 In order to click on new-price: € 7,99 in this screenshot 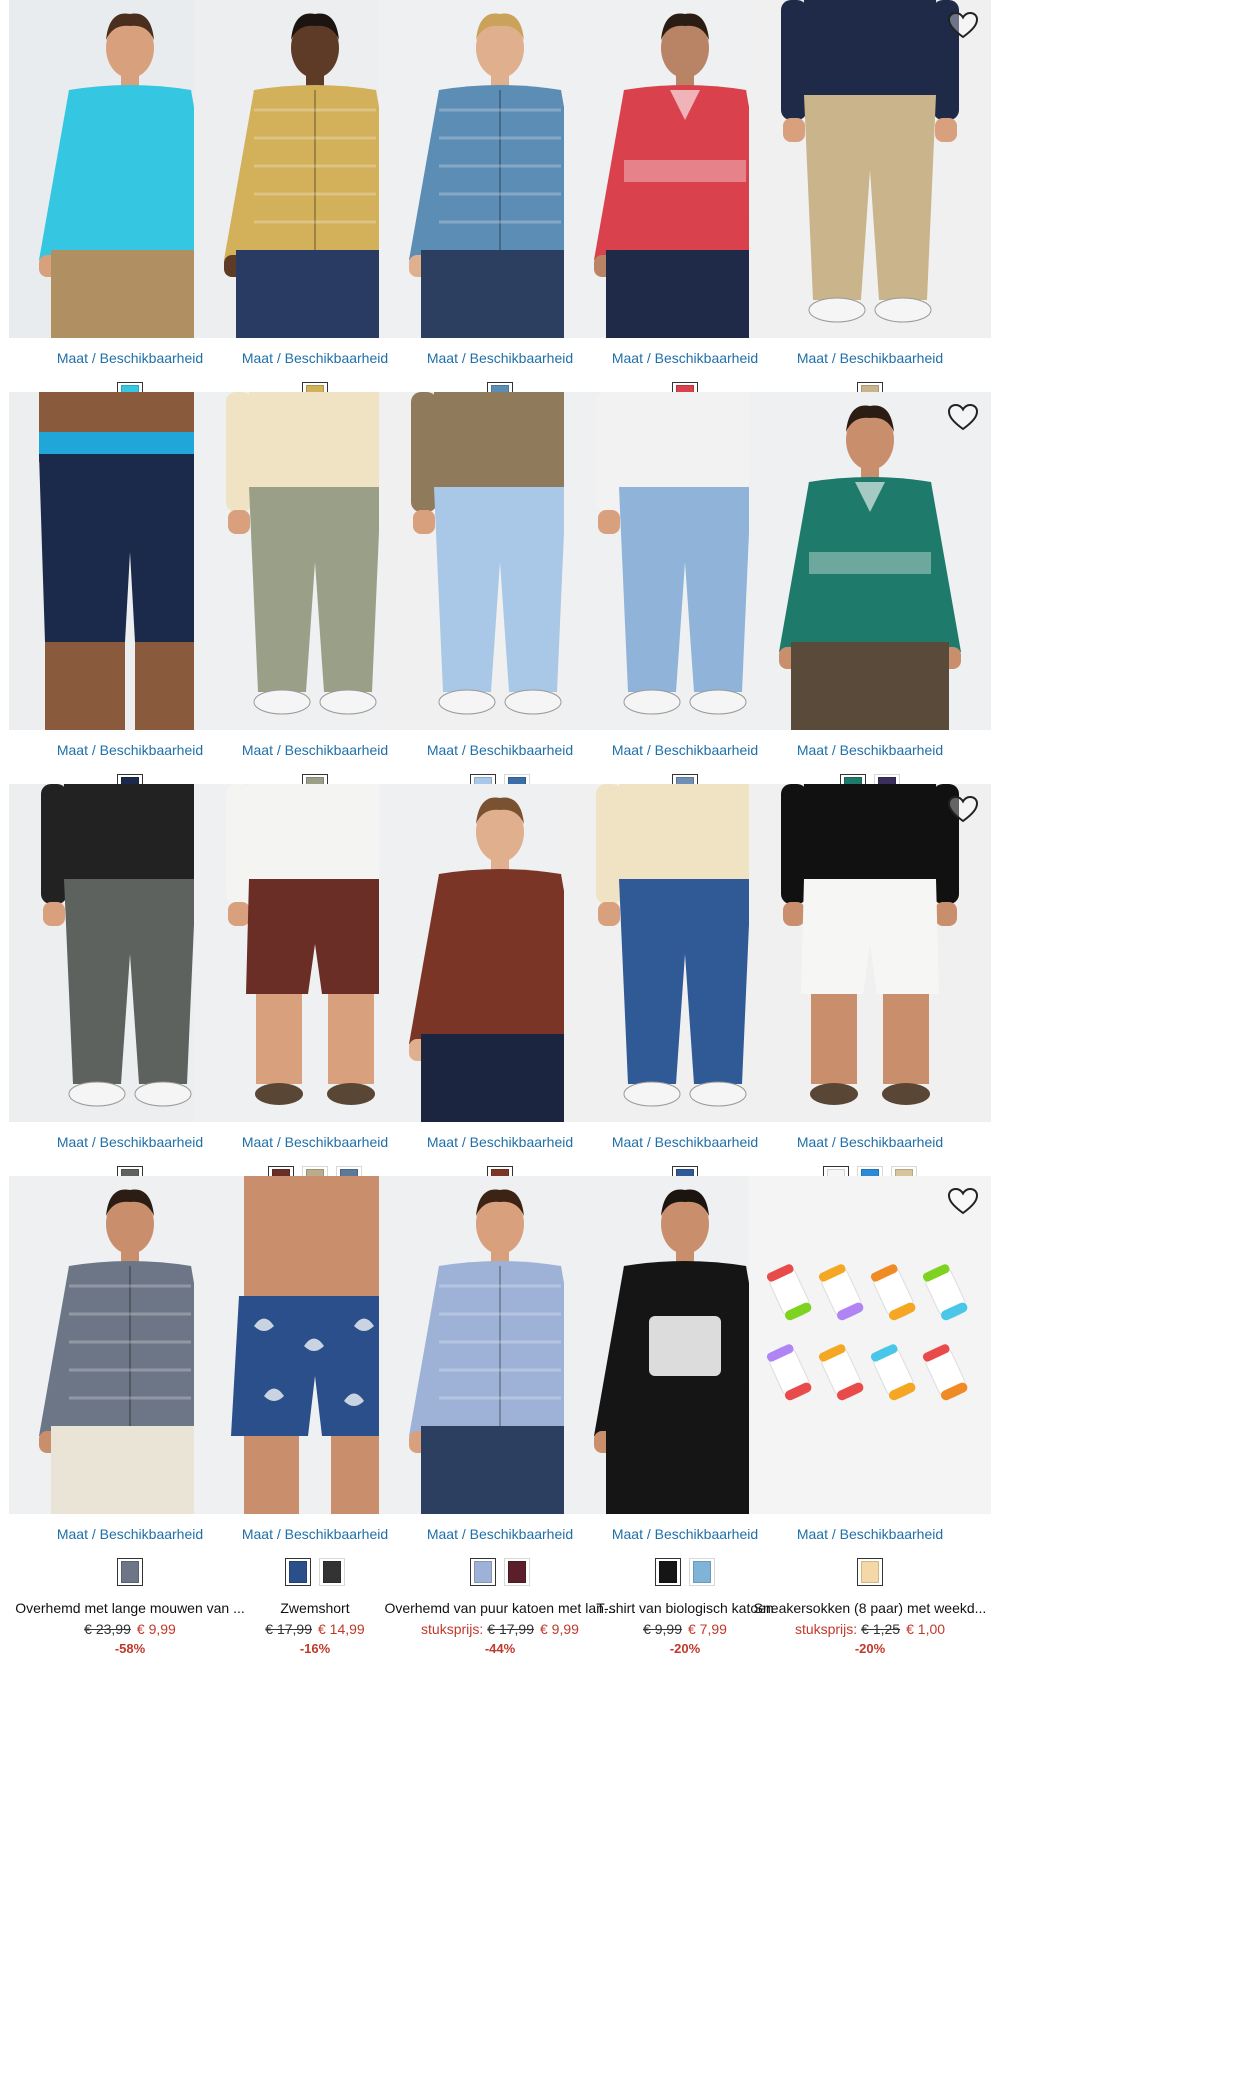, I will do `click(707, 1629)`.